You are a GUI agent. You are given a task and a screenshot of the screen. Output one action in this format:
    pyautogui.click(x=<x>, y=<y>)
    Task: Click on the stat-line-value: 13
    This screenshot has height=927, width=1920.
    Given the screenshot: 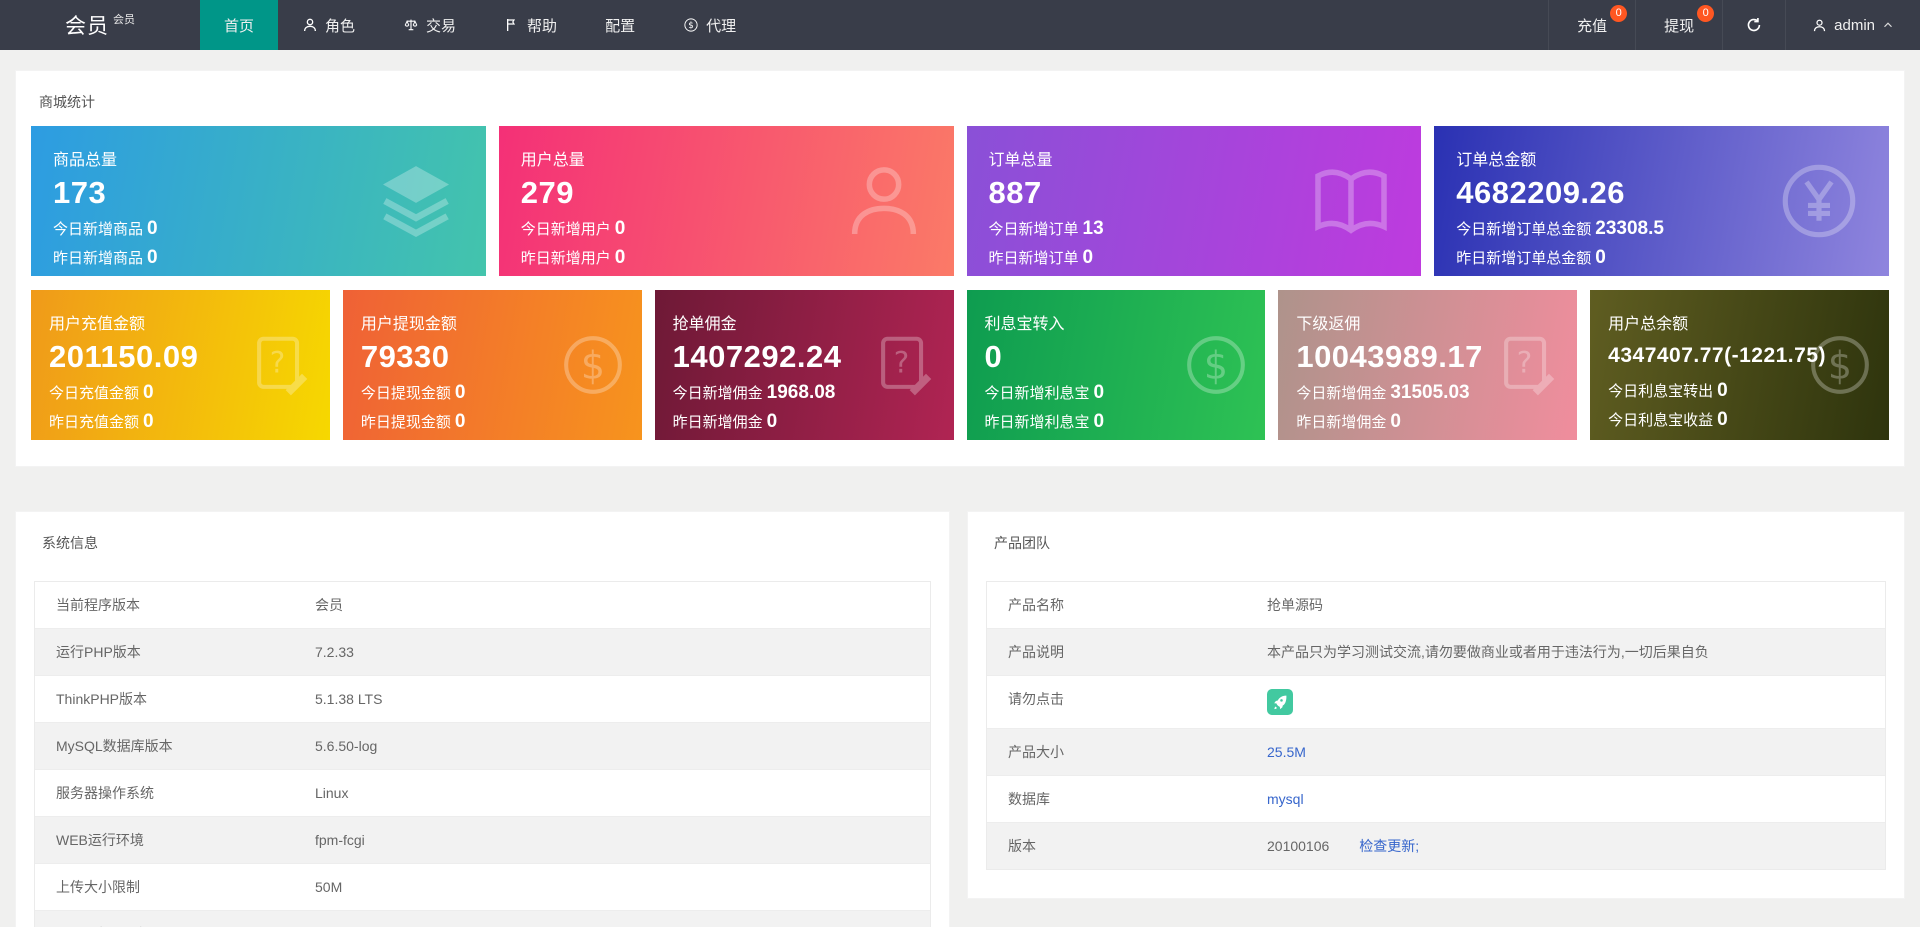 What is the action you would take?
    pyautogui.click(x=1093, y=228)
    